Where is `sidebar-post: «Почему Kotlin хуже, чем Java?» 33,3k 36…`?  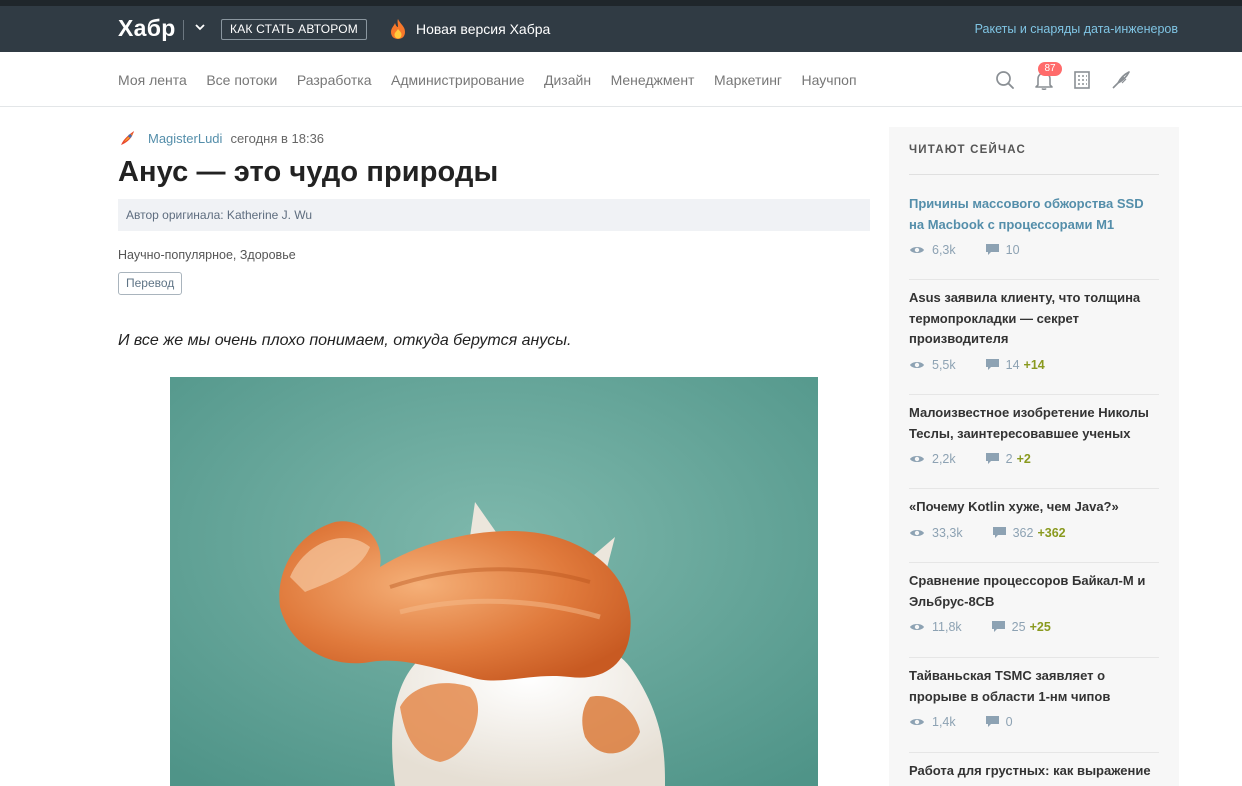
sidebar-post: «Почему Kotlin хуже, чем Java?» 33,3k 36… is located at coordinates (1034, 518).